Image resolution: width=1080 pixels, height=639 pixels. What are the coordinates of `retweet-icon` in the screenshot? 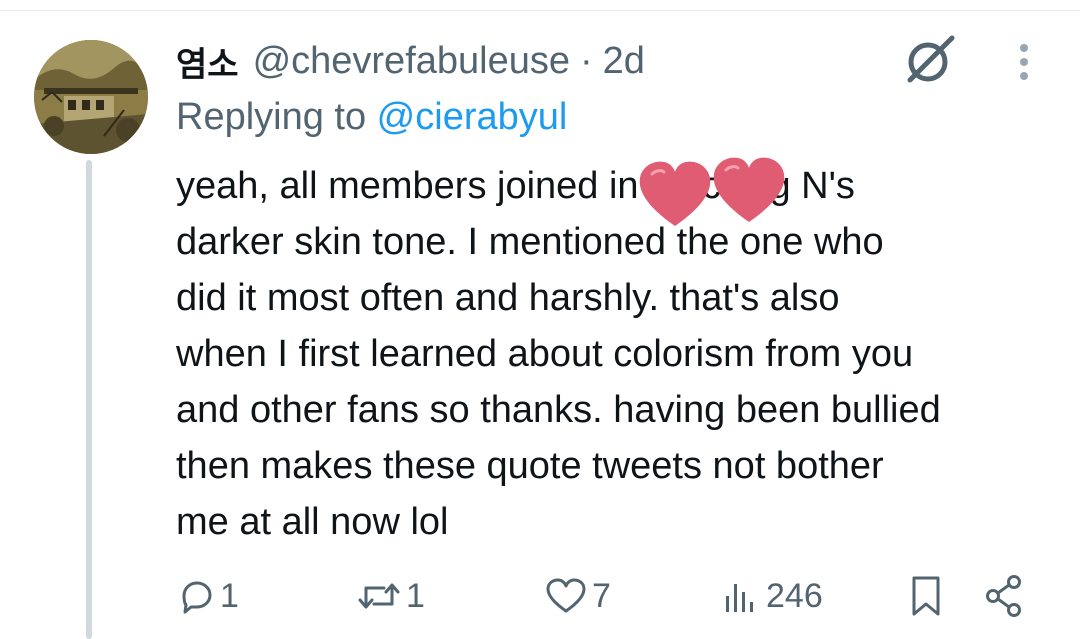 It's located at (379, 596).